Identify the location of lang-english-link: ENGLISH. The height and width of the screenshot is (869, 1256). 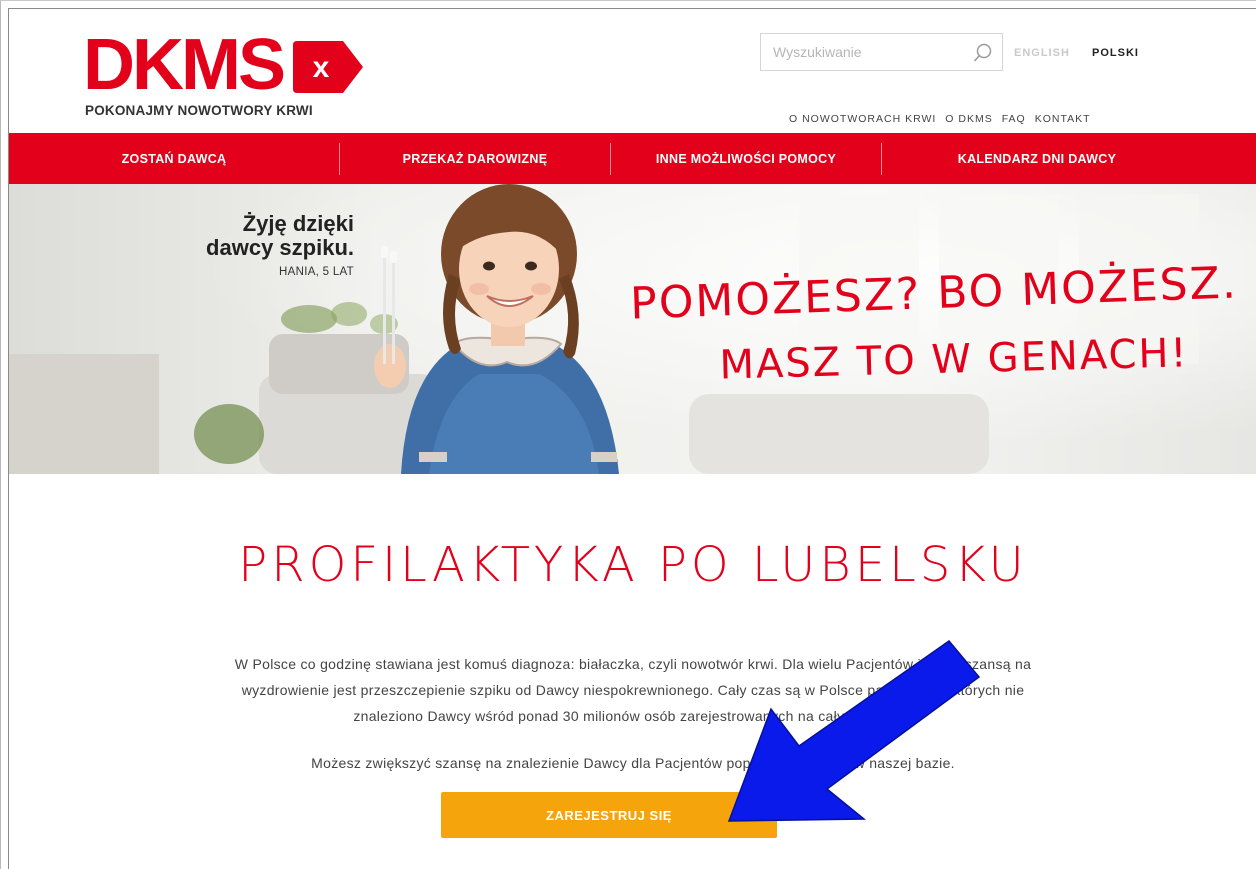
(1042, 53).